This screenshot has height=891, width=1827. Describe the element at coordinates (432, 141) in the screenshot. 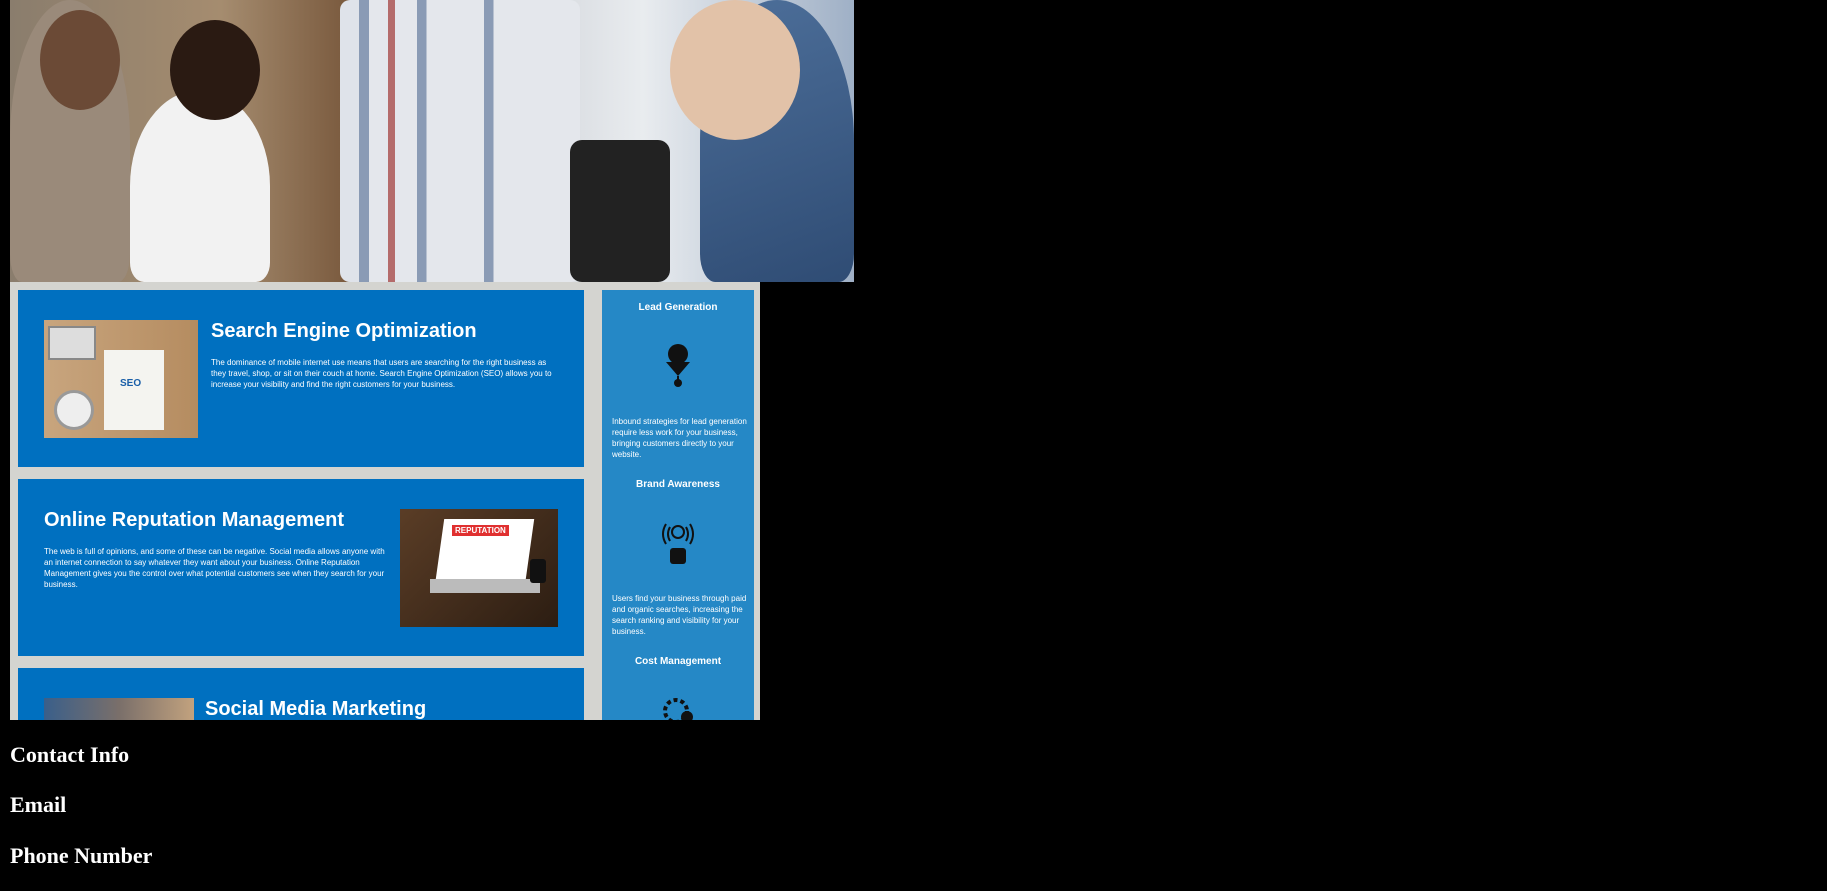

I see `hero-image` at that location.